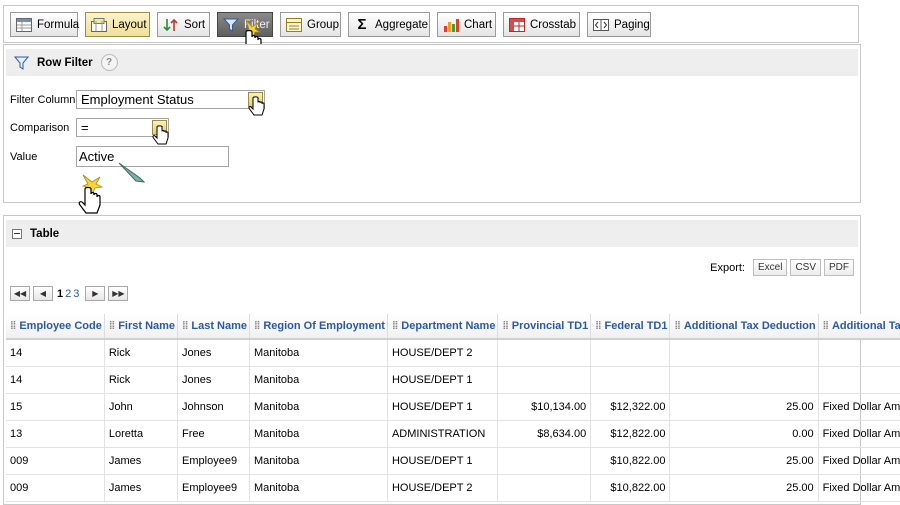  I want to click on table-header: Table, so click(432, 233).